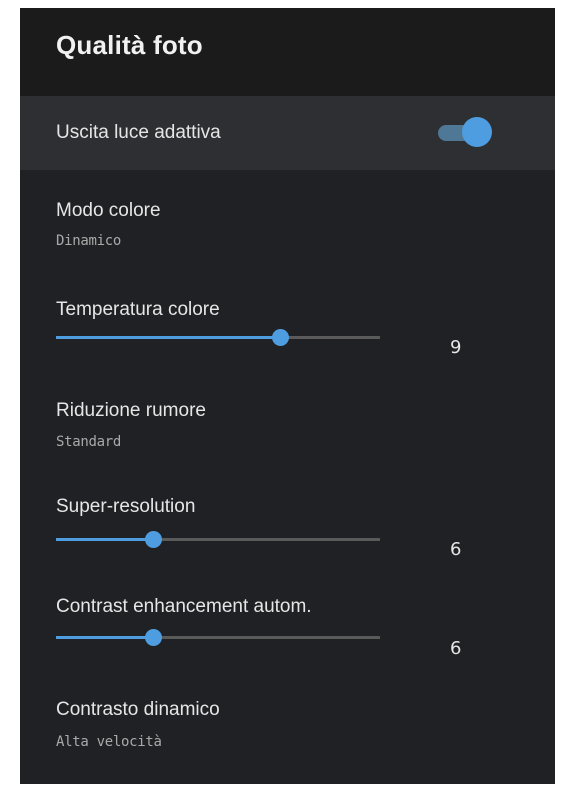 Image resolution: width=569 pixels, height=793 pixels. What do you see at coordinates (138, 309) in the screenshot?
I see `color-temperature-label: Temperatura colore` at bounding box center [138, 309].